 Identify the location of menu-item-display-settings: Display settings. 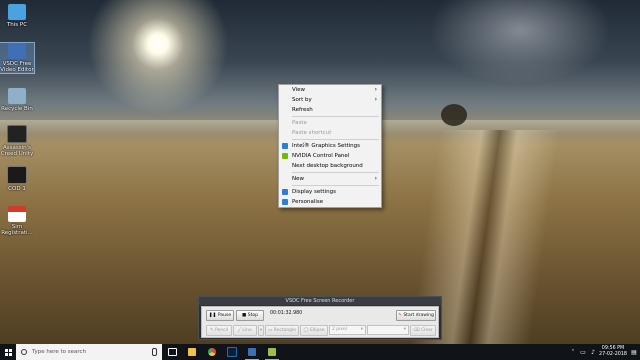
(330, 192).